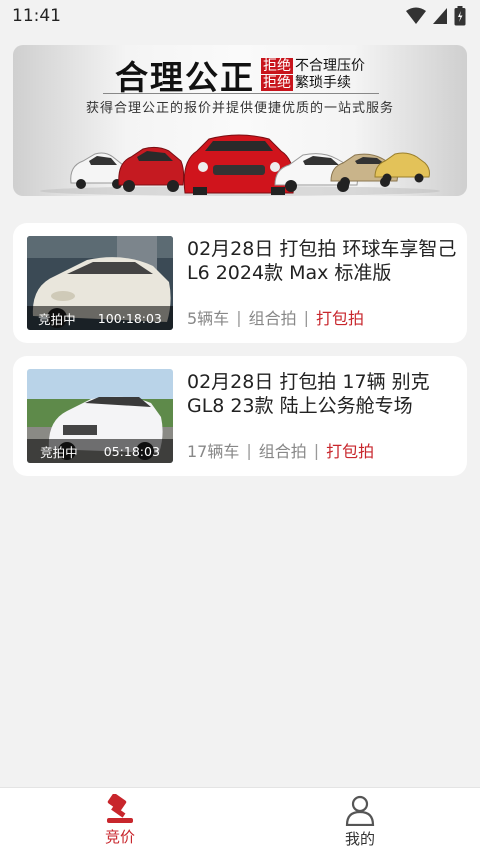 Image resolution: width=480 pixels, height=854 pixels. Describe the element at coordinates (185, 77) in the screenshot. I see `banner-title: 合理公正` at that location.